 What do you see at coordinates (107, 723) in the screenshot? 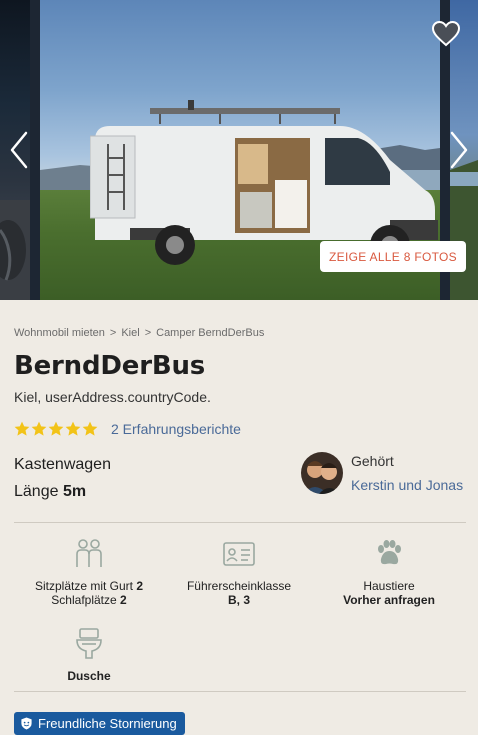
I see `cancellation-label: Freundliche Stornierung` at bounding box center [107, 723].